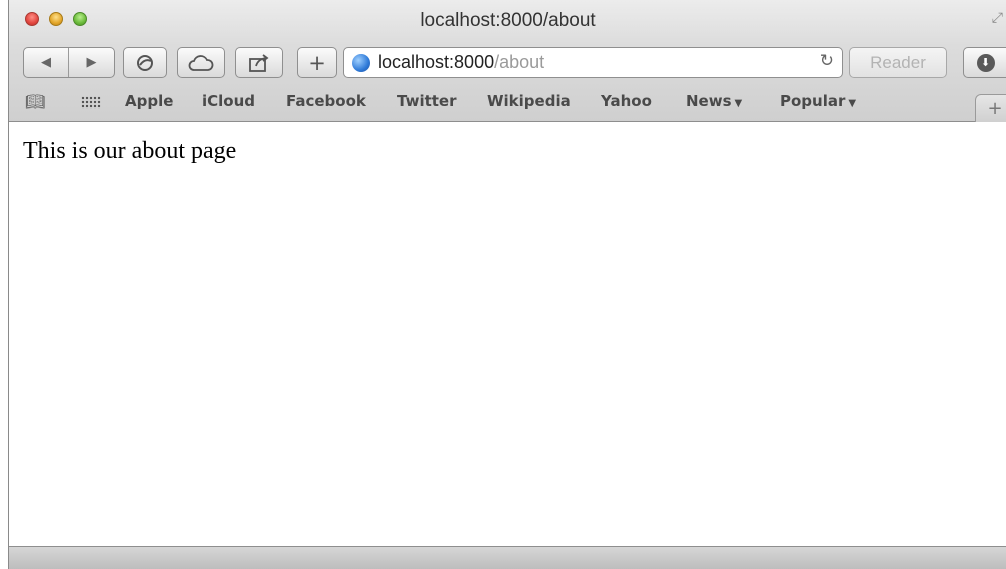  What do you see at coordinates (436, 62) in the screenshot?
I see `url-host: localhost:8000` at bounding box center [436, 62].